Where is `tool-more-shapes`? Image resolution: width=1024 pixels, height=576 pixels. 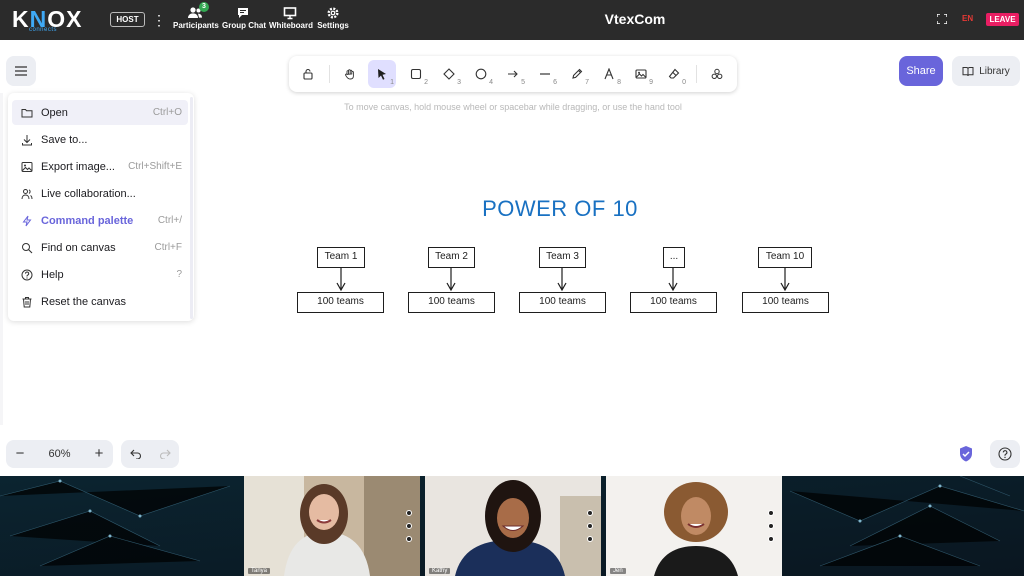 tool-more-shapes is located at coordinates (717, 74).